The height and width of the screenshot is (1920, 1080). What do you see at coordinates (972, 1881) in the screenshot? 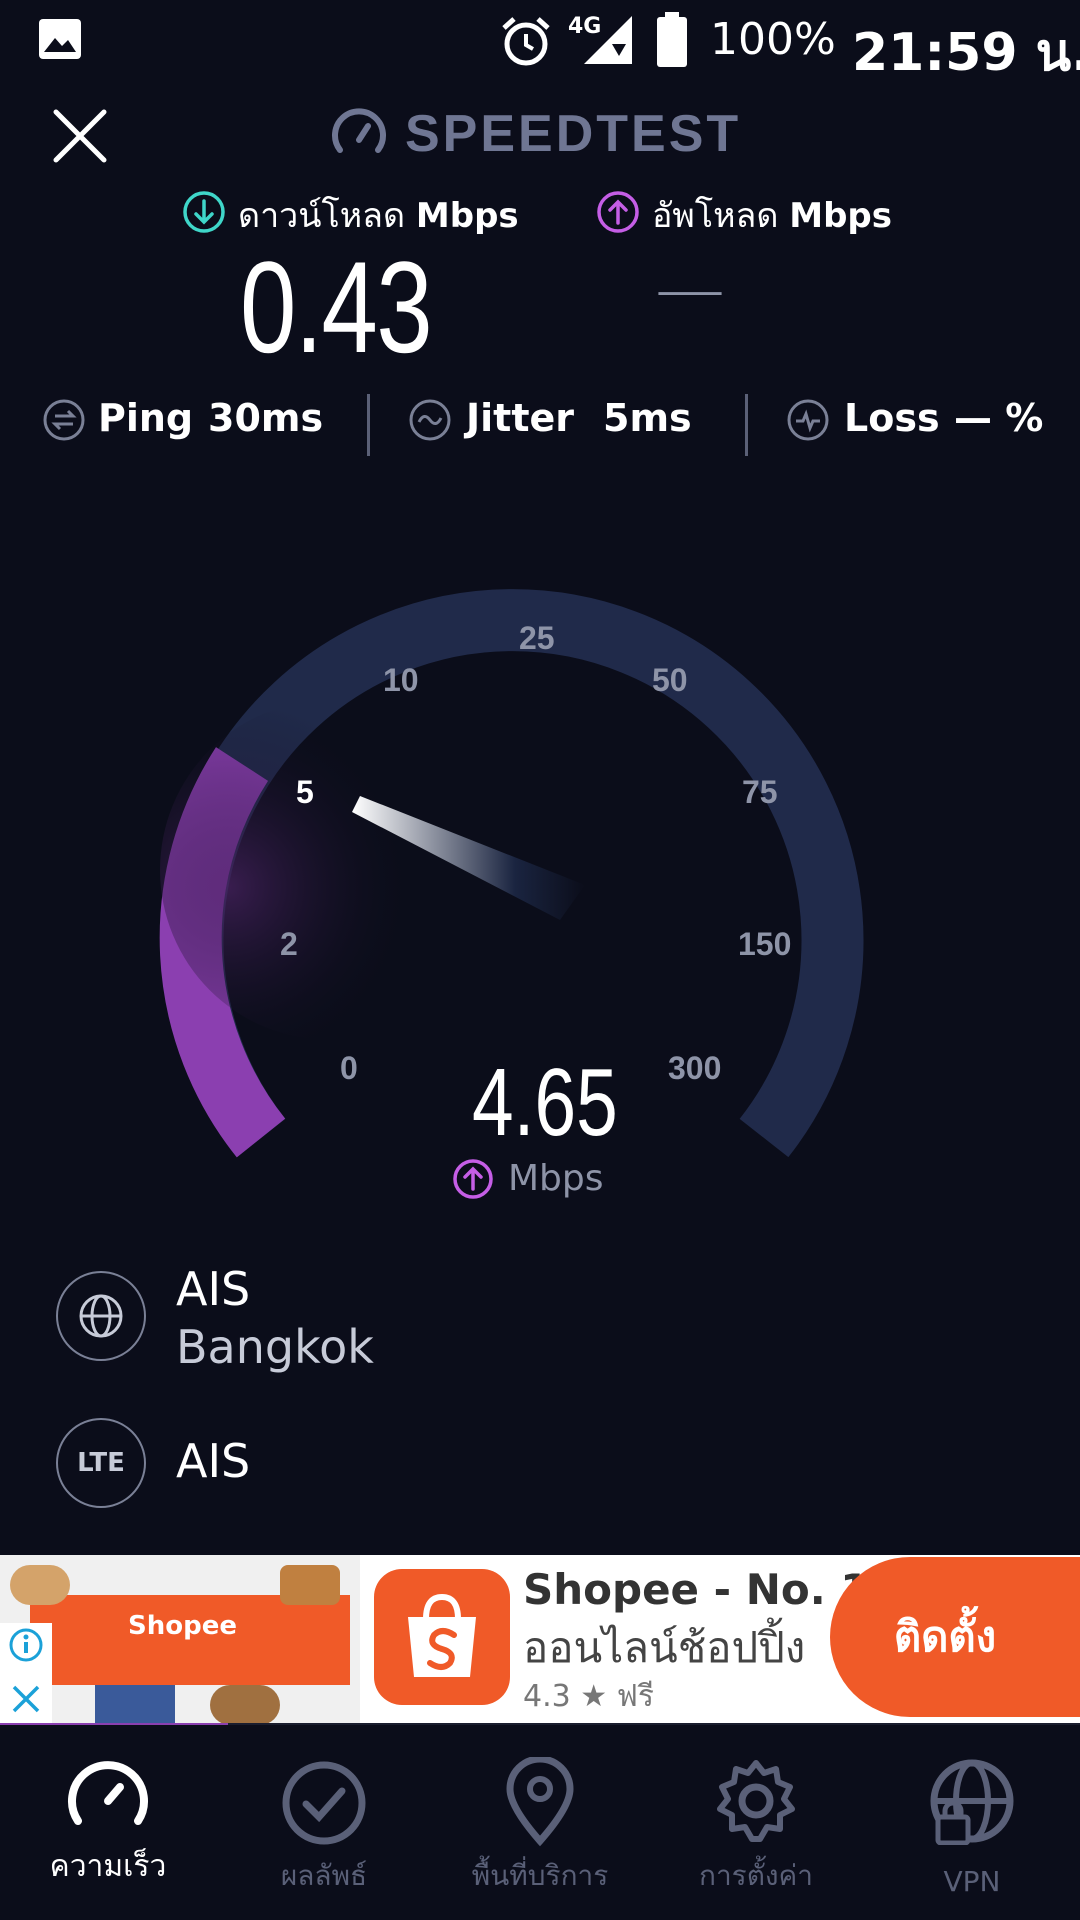
I see `nav-label: VPN` at bounding box center [972, 1881].